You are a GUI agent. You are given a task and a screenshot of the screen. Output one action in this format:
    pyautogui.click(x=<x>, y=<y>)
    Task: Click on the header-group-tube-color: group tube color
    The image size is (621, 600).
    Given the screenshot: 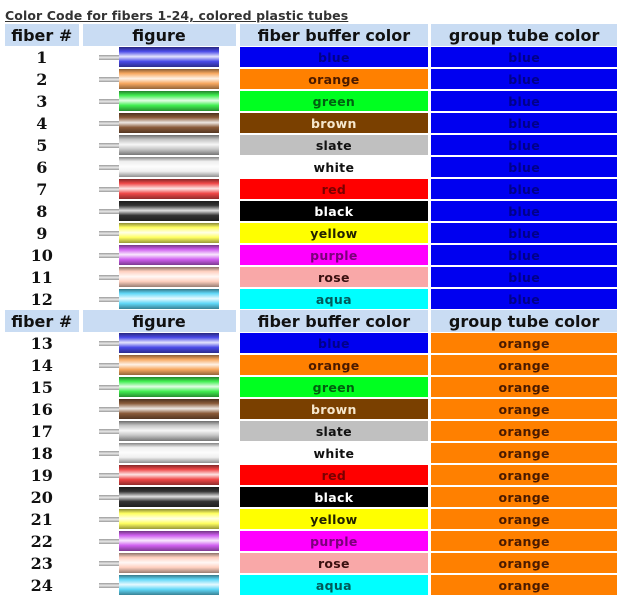 What is the action you would take?
    pyautogui.click(x=524, y=35)
    